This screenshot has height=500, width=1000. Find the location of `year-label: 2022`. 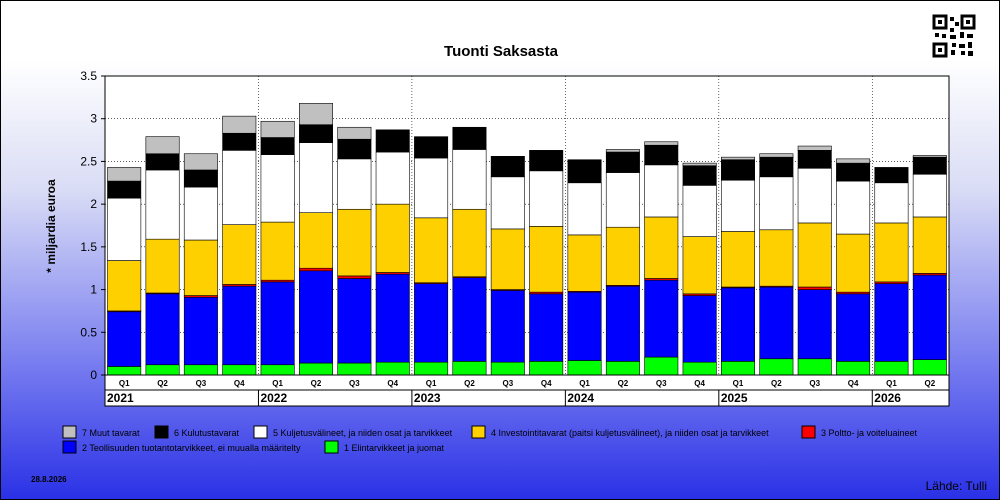

year-label: 2022 is located at coordinates (273, 398).